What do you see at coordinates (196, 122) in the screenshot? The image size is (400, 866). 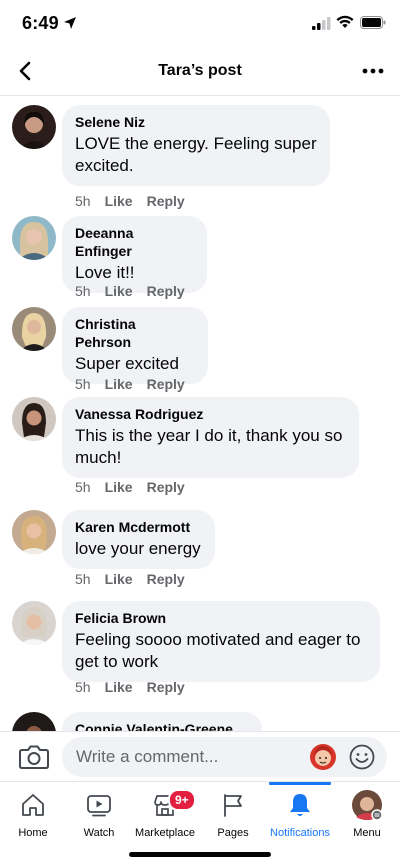 I see `comment-author: Selene Niz` at bounding box center [196, 122].